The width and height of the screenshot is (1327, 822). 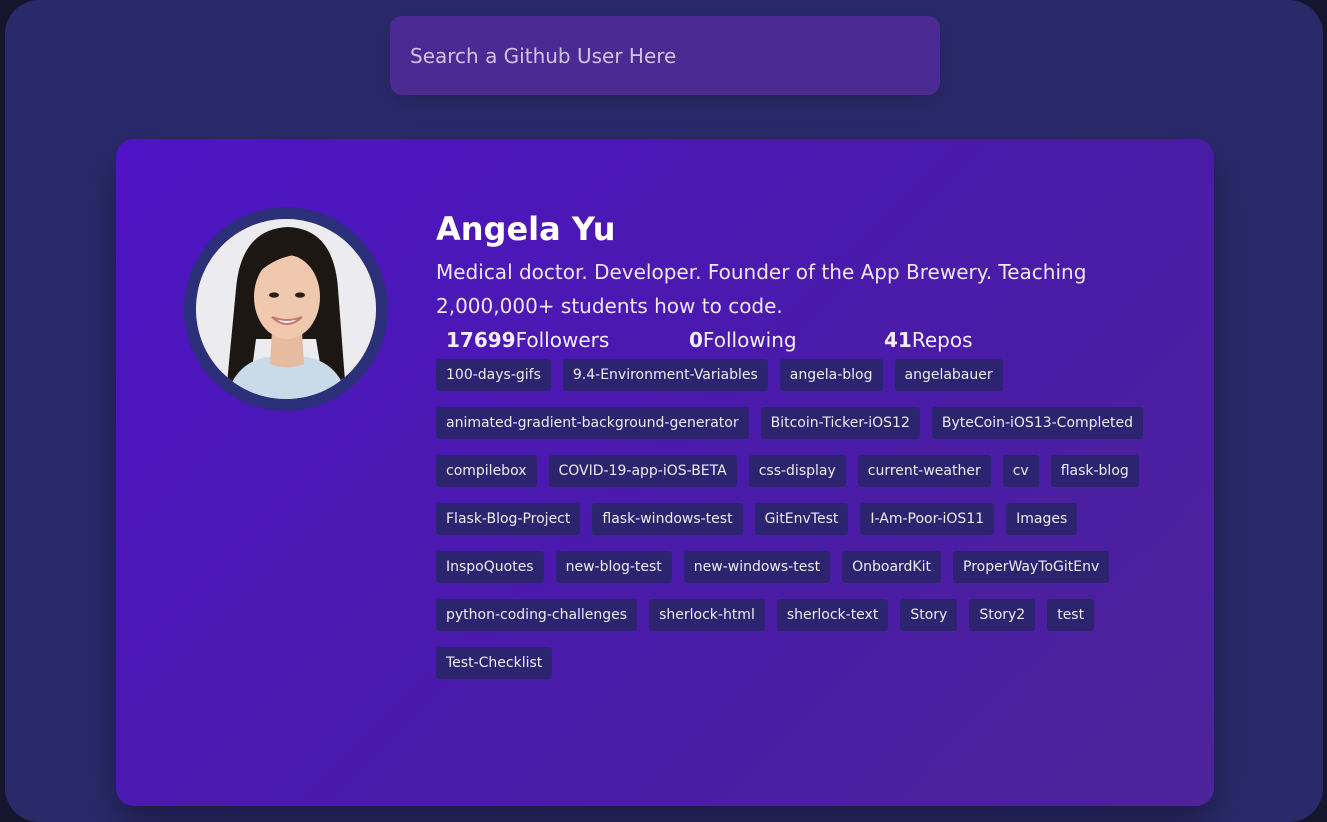 I want to click on repo-tag: Flask-Blog-Project, so click(x=508, y=519).